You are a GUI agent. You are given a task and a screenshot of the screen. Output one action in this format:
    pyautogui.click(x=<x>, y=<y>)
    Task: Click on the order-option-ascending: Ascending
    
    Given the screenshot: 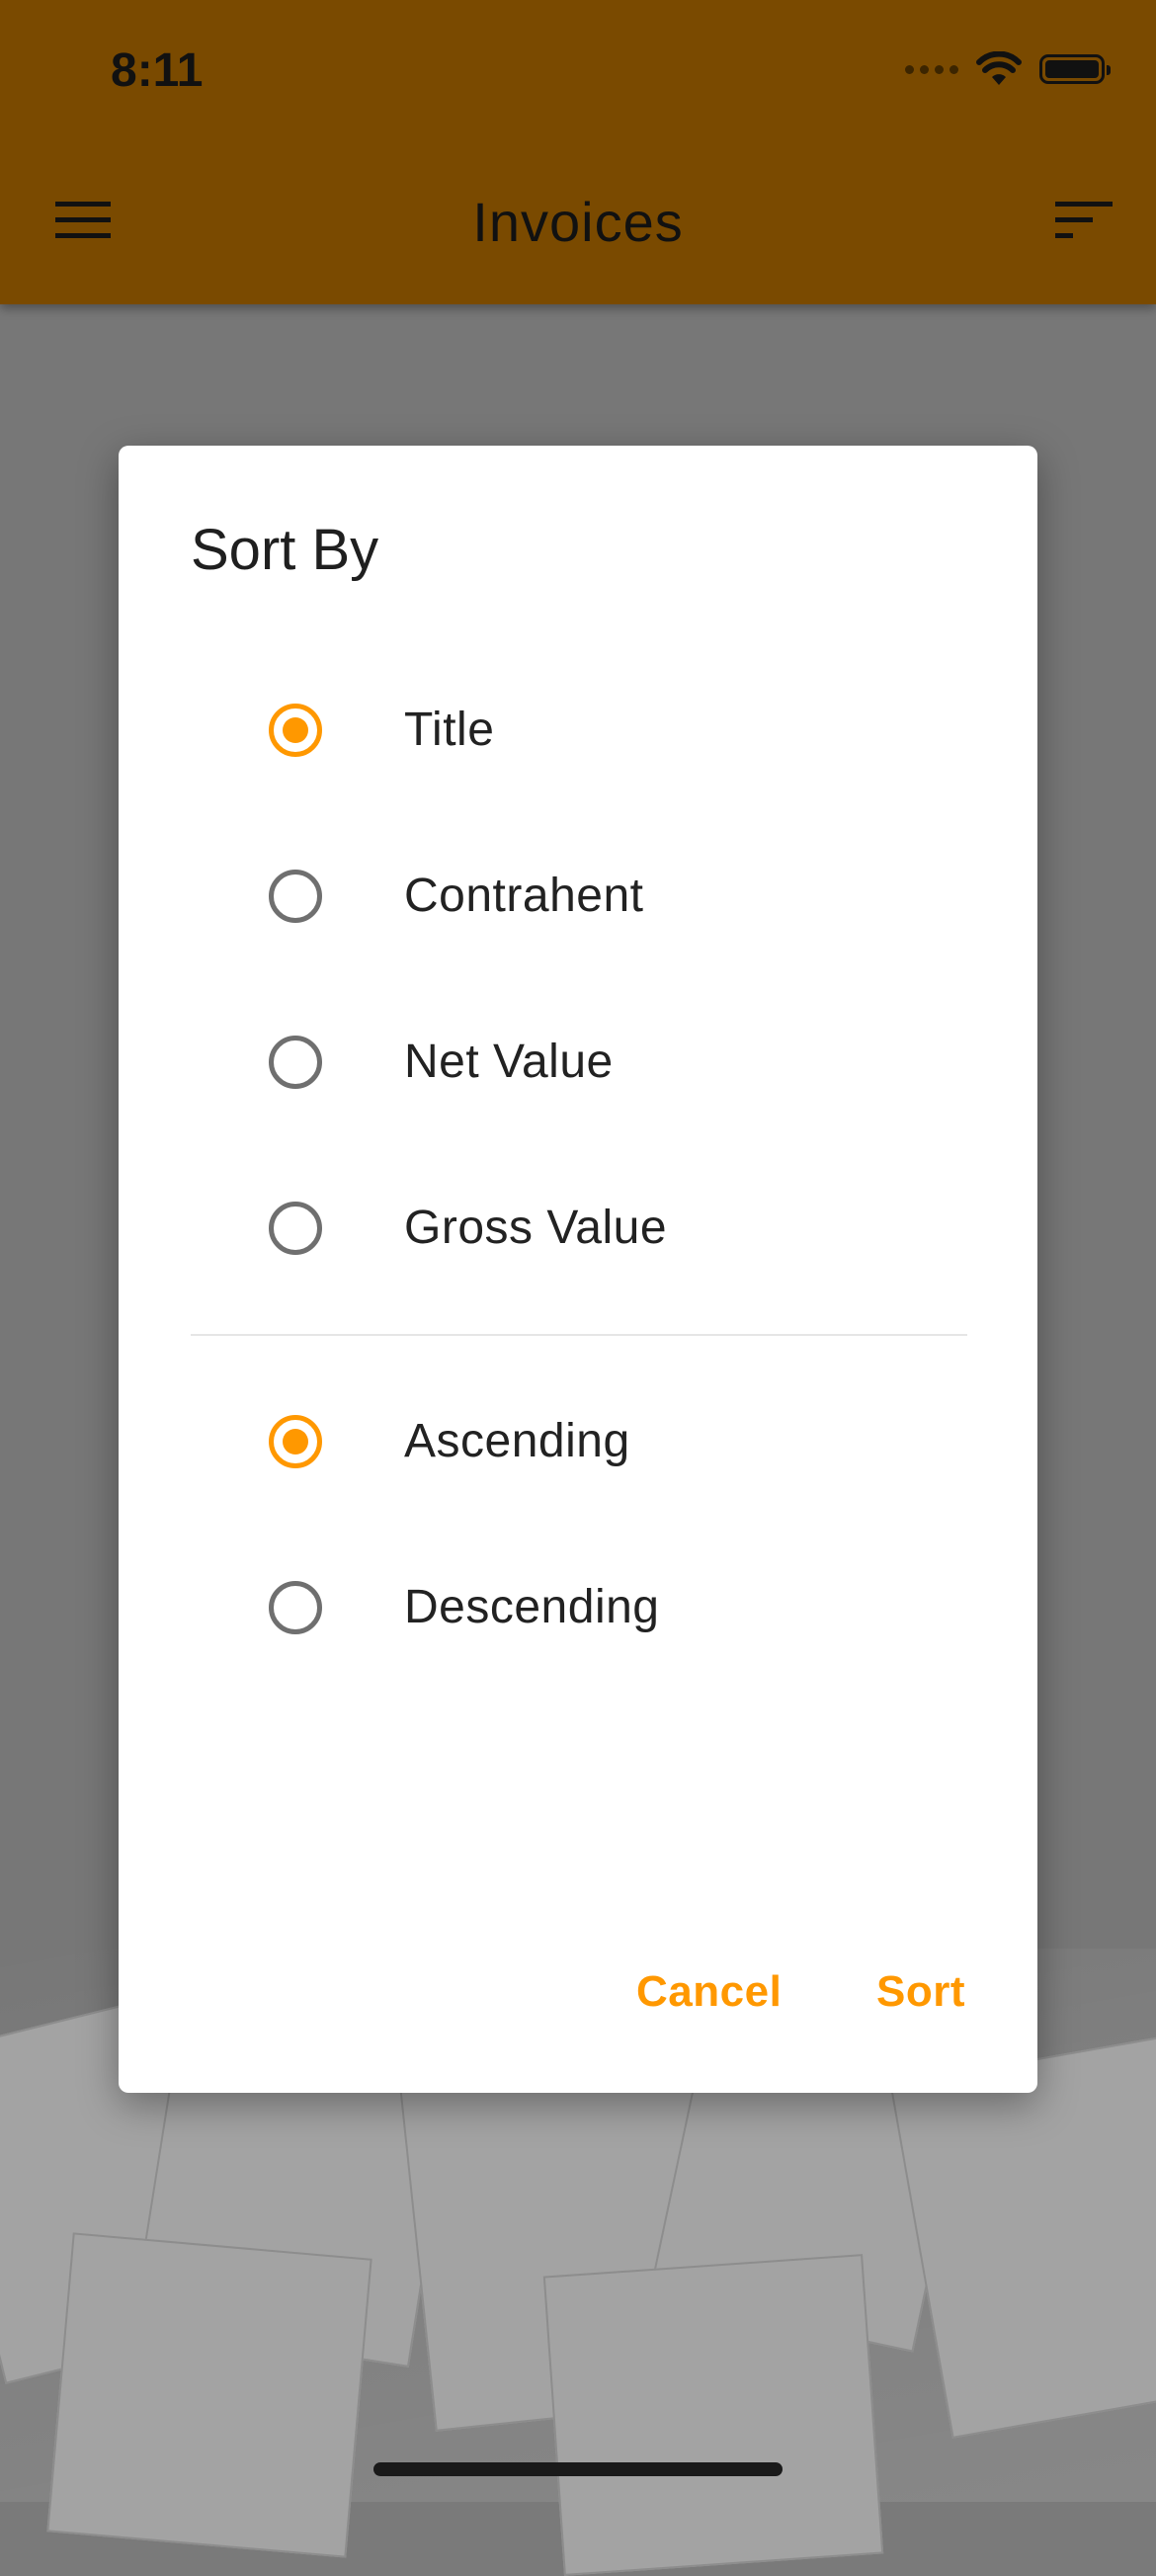 What is the action you would take?
    pyautogui.click(x=578, y=1442)
    